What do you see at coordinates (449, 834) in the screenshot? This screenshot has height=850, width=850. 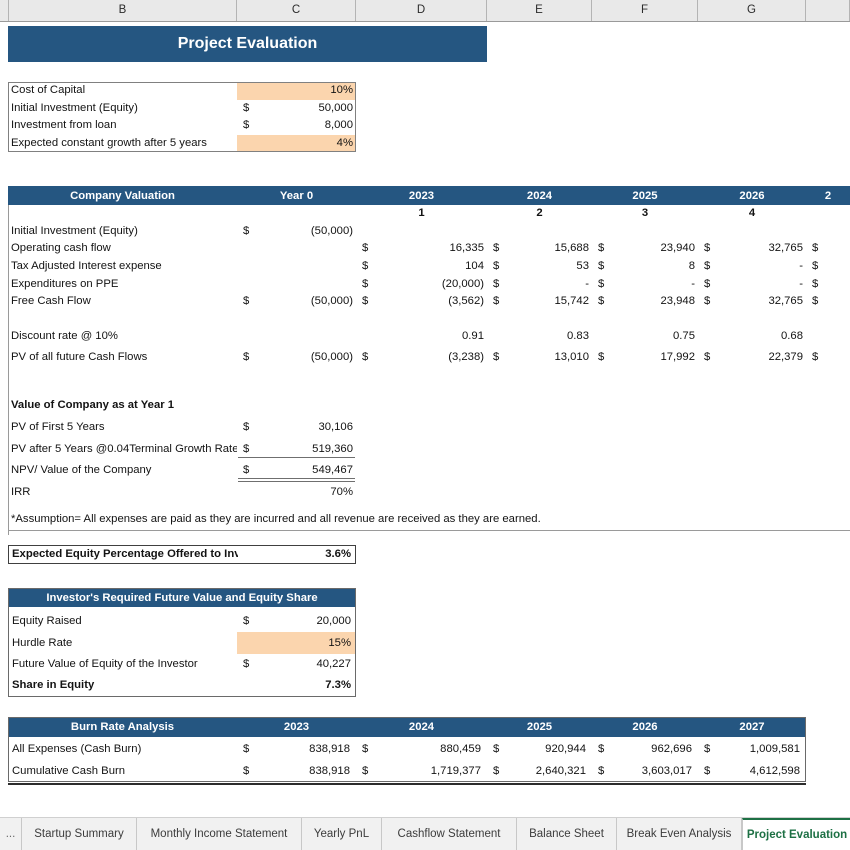 I see `sheet-tab-cashflow-statement: Cashflow Statement` at bounding box center [449, 834].